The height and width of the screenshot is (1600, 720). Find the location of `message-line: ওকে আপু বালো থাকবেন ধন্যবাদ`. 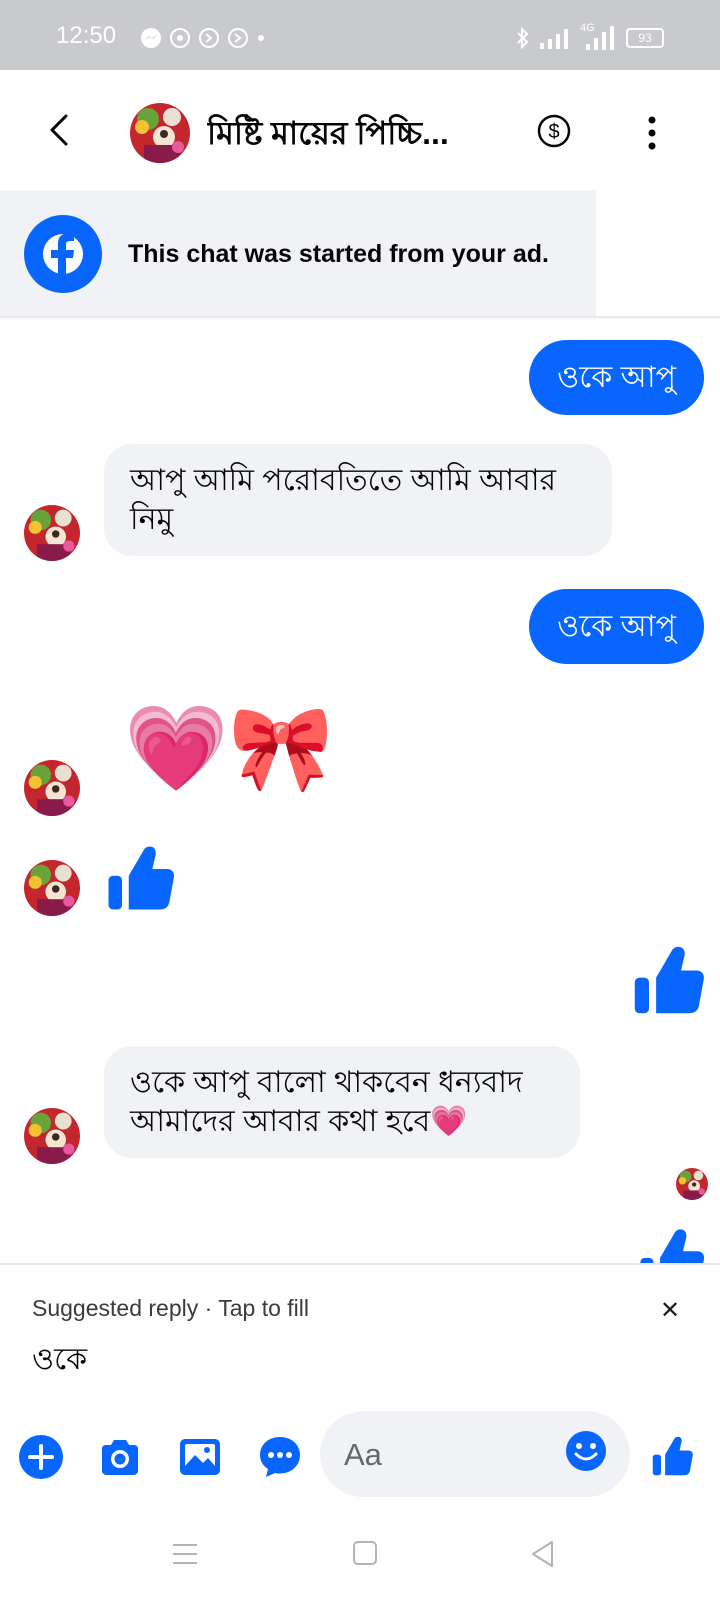

message-line: ওকে আপু বালো থাকবেন ধন্যবাদ is located at coordinates (326, 1082).